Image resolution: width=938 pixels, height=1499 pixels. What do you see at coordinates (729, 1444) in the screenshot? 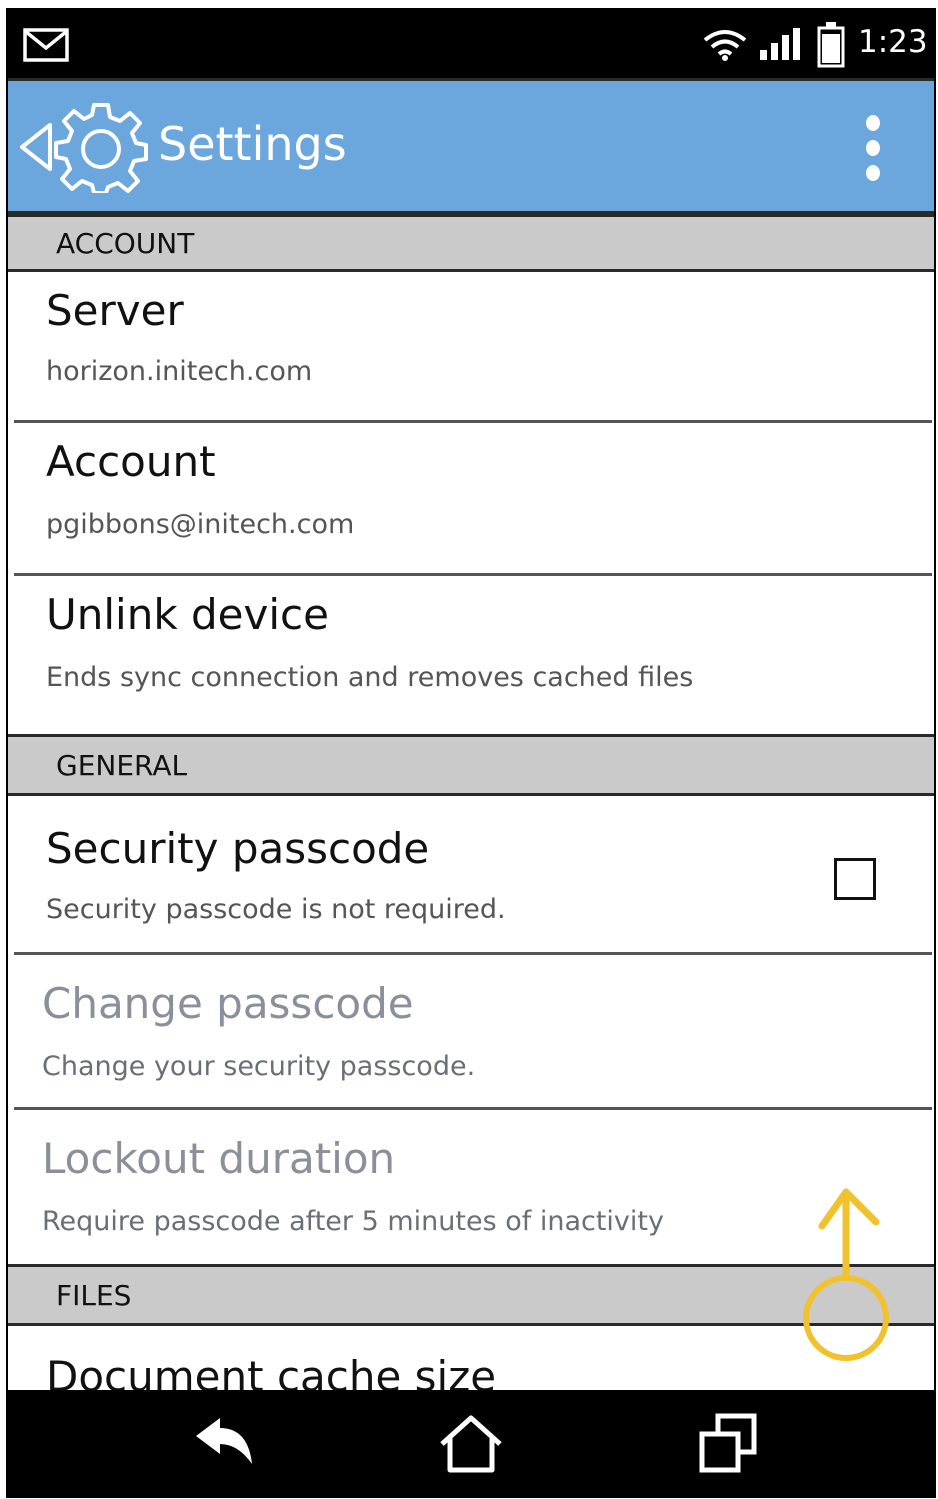
I see `recents-icon` at bounding box center [729, 1444].